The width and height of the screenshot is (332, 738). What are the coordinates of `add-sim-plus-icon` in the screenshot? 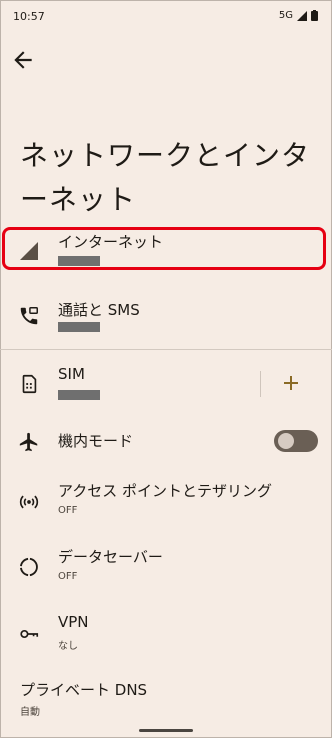 It's located at (291, 383).